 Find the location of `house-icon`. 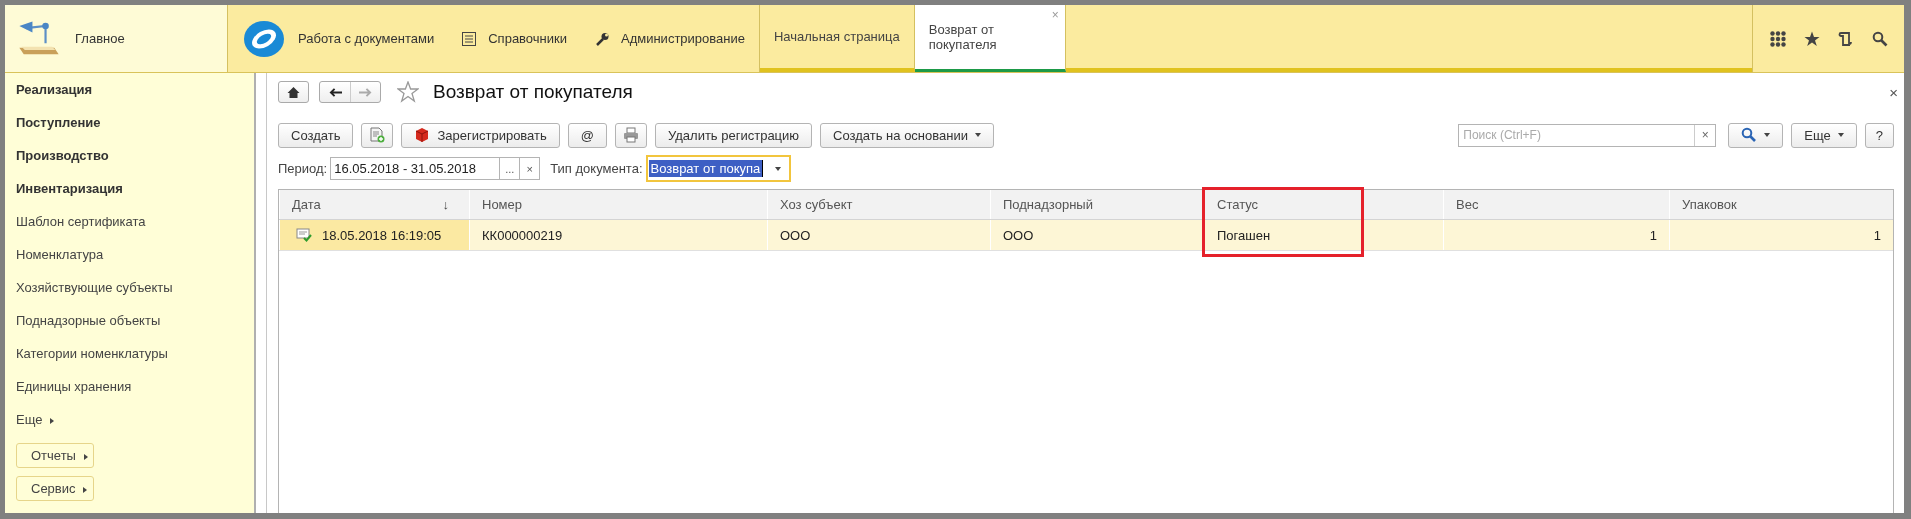

house-icon is located at coordinates (293, 92).